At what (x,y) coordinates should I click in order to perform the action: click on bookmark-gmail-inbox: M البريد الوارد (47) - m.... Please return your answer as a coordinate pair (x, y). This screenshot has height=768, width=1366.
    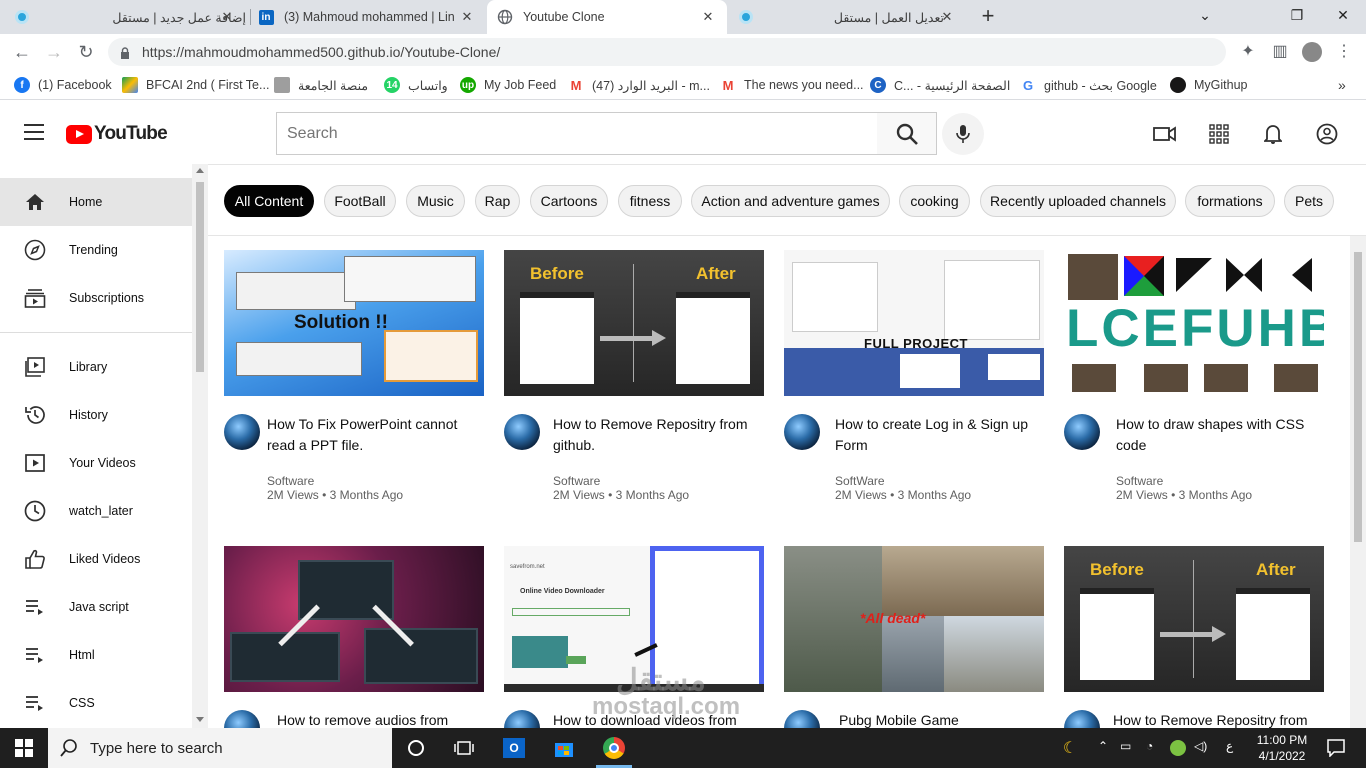
    Looking at the image, I should click on (639, 85).